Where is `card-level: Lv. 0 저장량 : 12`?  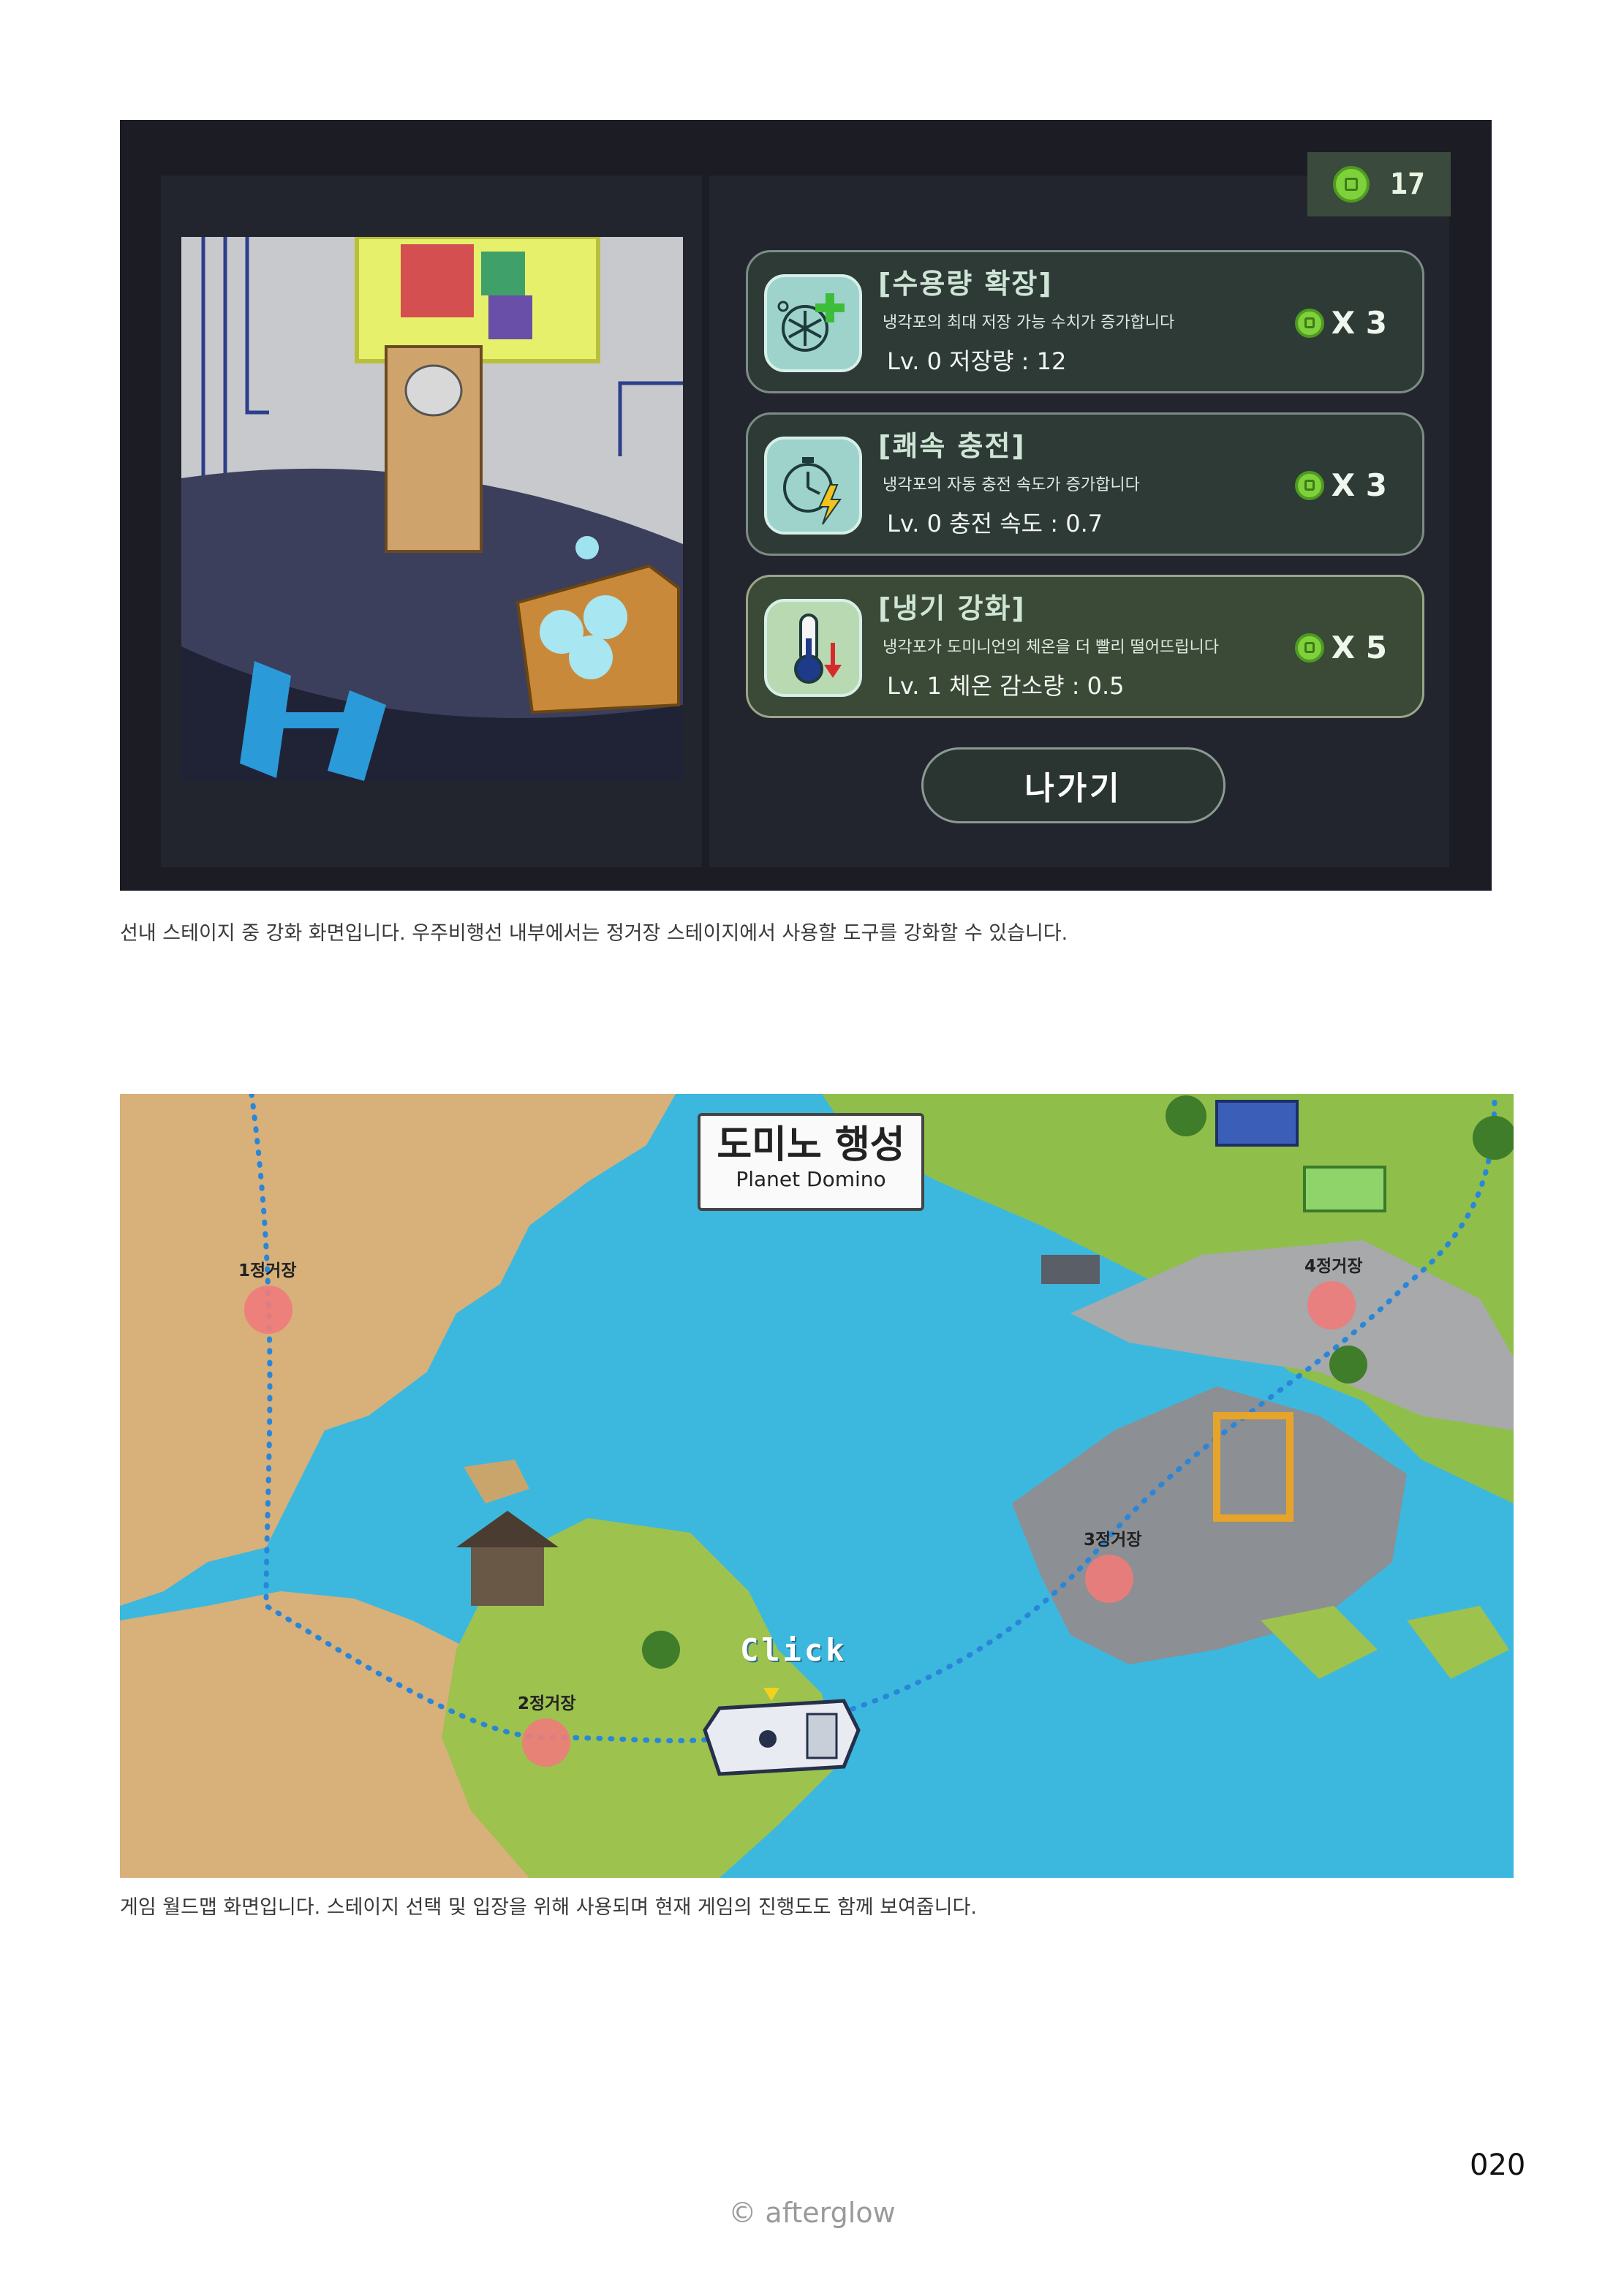 card-level: Lv. 0 저장량 : 12 is located at coordinates (977, 361).